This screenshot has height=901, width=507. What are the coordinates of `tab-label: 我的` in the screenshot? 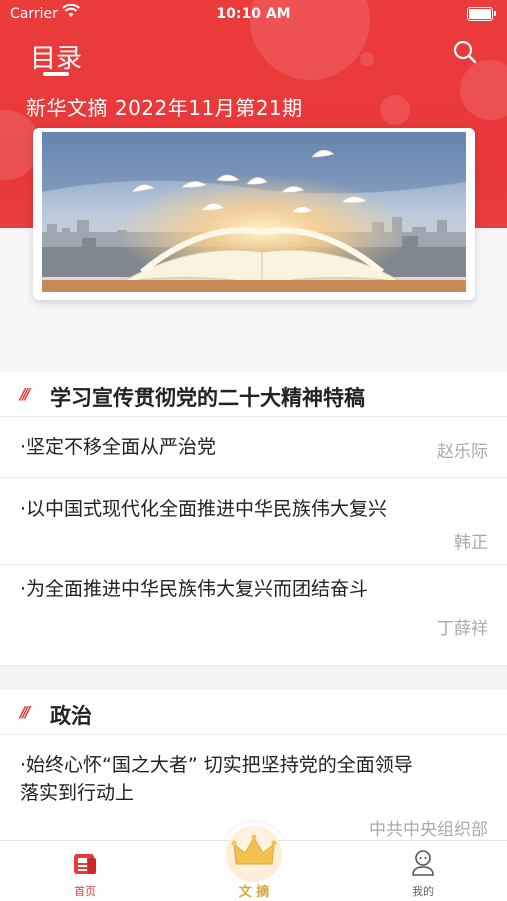 It's located at (423, 891).